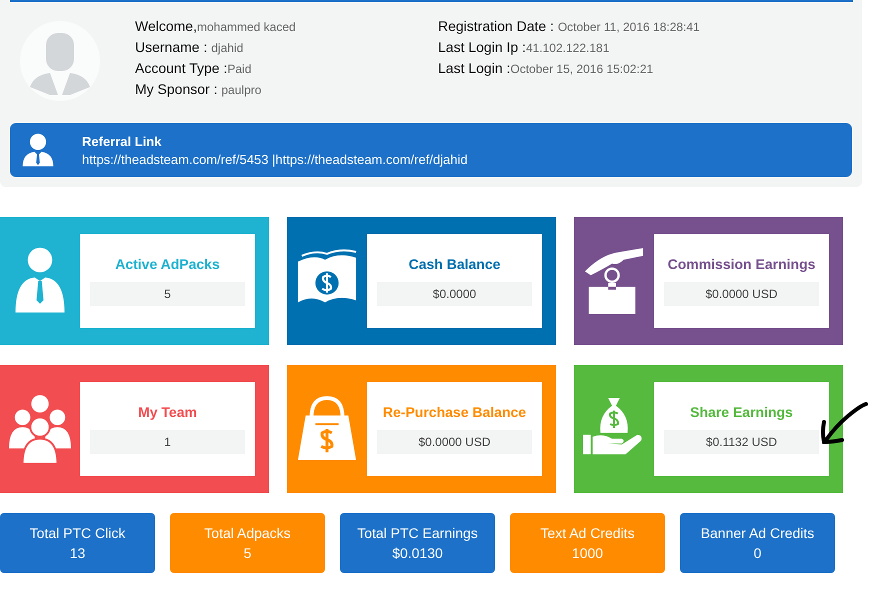 The width and height of the screenshot is (879, 597). I want to click on info-value: paulpro, so click(241, 90).